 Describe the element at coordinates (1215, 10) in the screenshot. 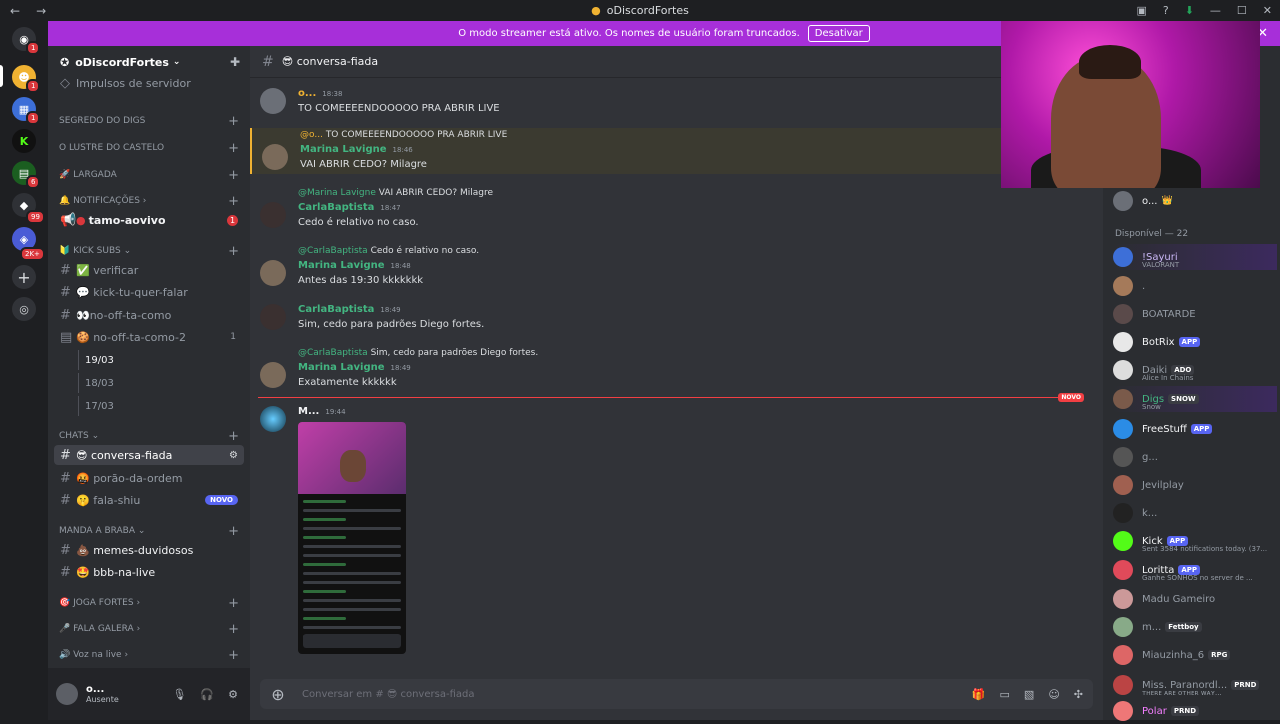

I see `minimize-button: —` at that location.